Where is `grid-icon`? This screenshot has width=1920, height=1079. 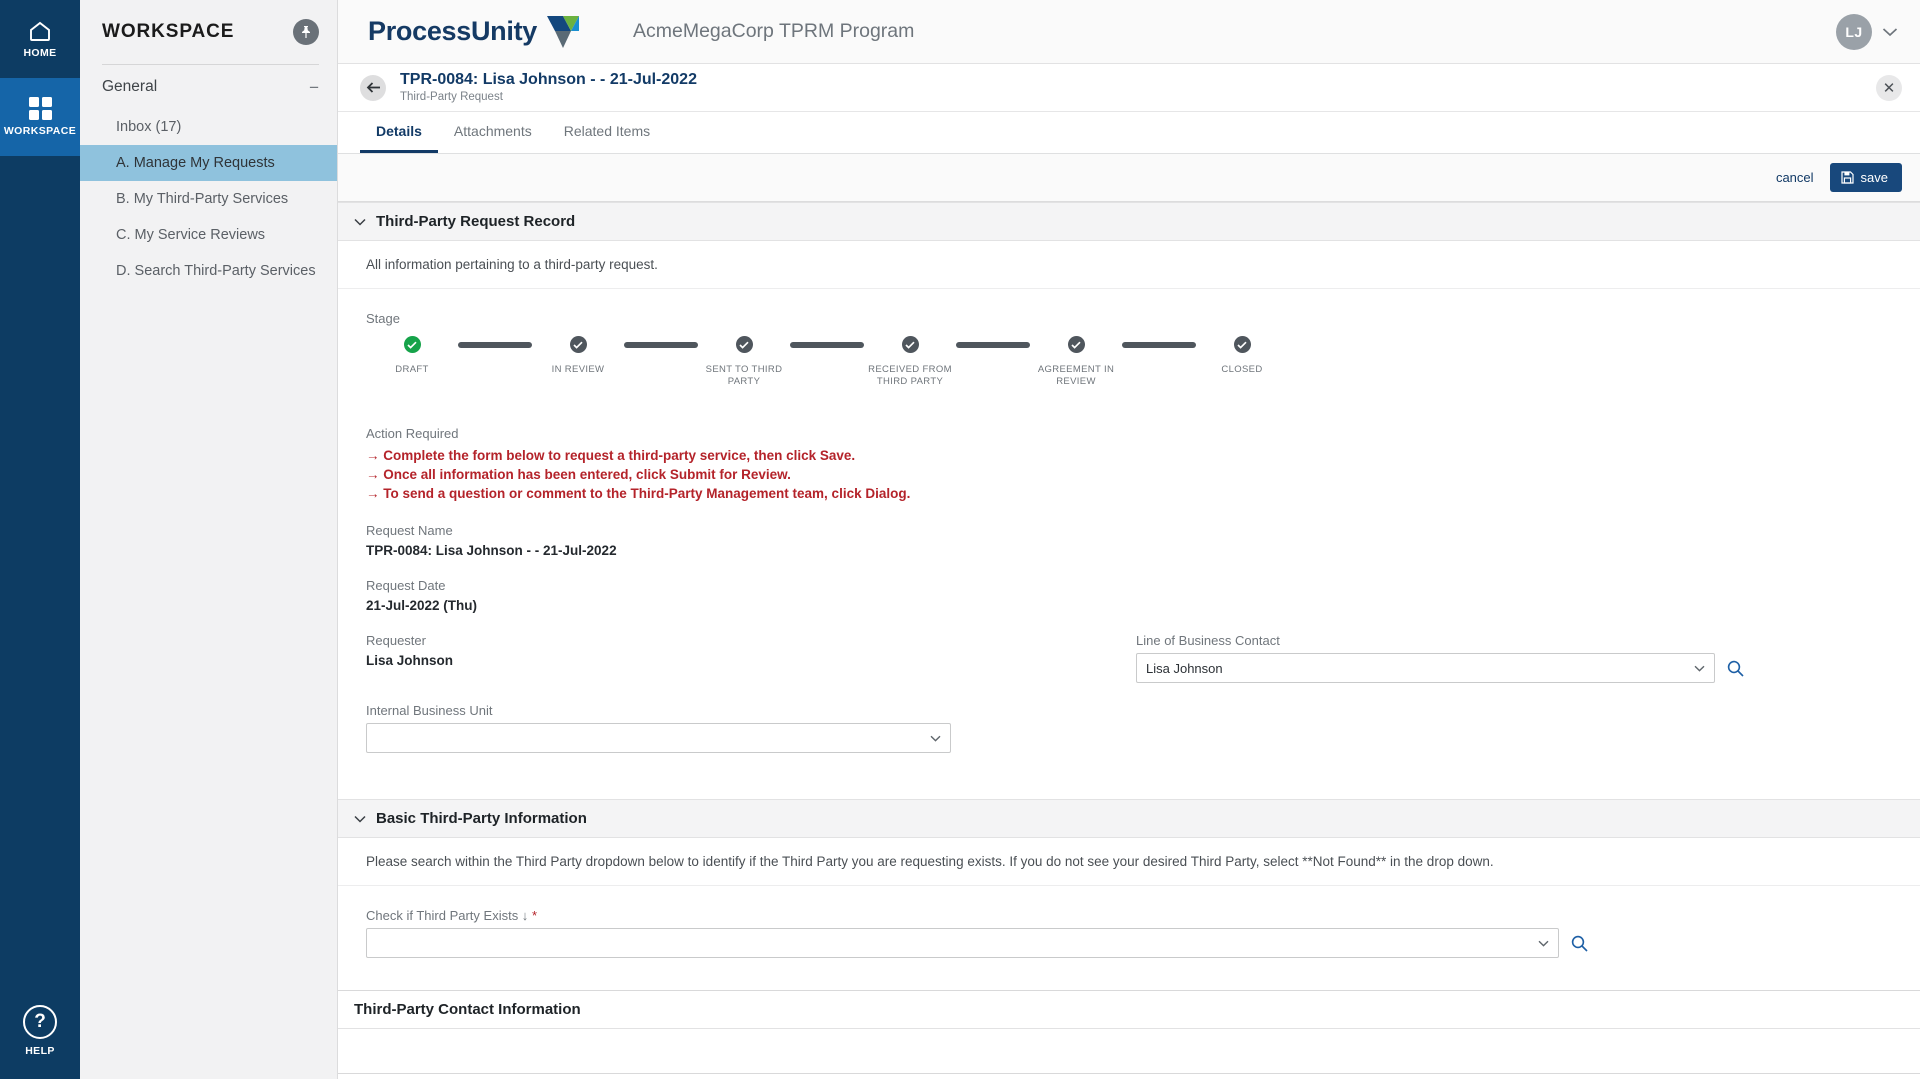 grid-icon is located at coordinates (40, 108).